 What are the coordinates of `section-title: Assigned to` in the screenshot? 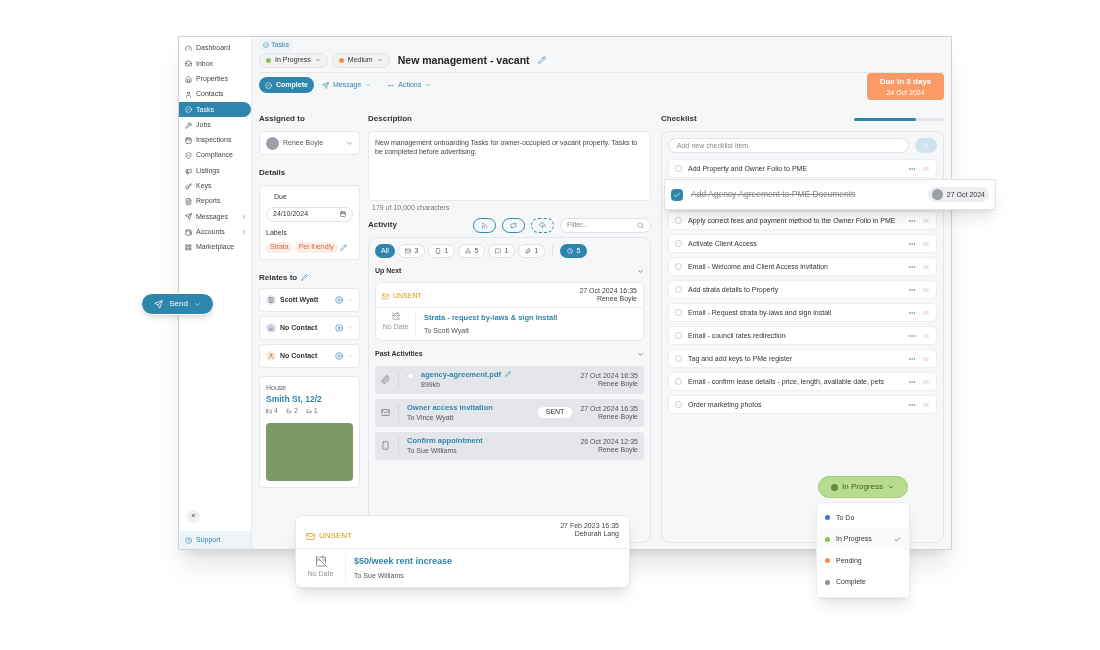 It's located at (282, 119).